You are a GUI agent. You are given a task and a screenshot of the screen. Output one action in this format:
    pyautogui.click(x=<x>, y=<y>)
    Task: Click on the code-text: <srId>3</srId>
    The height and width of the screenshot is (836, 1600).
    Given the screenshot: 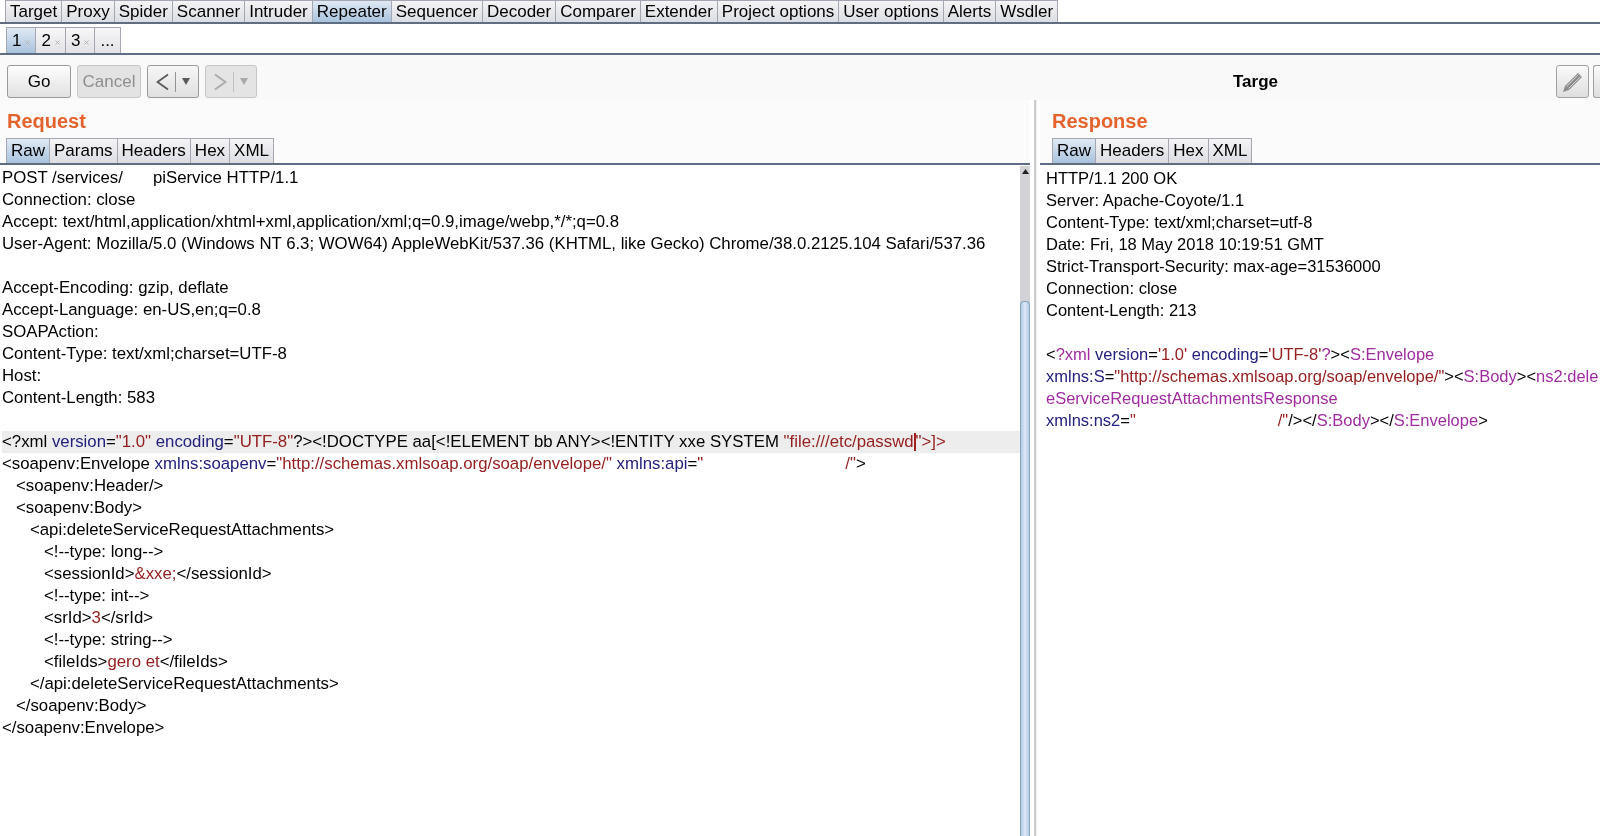 What is the action you would take?
    pyautogui.click(x=98, y=618)
    